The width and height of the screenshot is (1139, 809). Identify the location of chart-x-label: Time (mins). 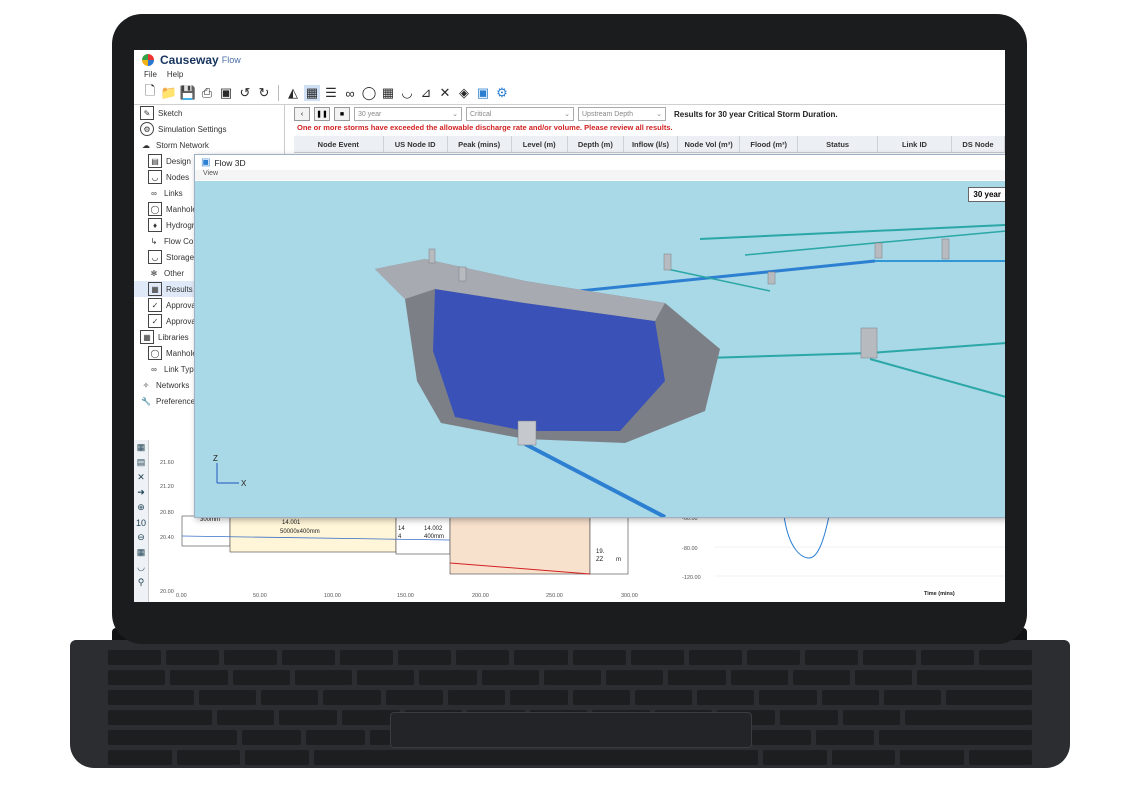
(939, 594).